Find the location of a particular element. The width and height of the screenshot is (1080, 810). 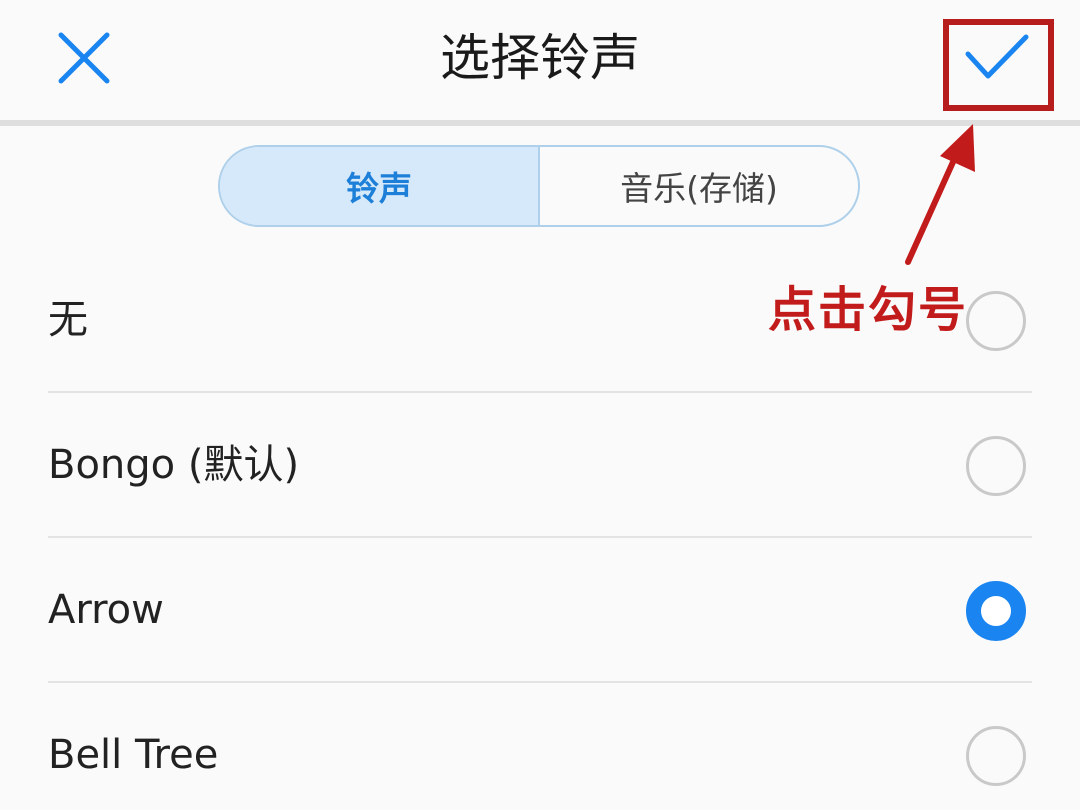

tab-music-storage: 音乐(存储) is located at coordinates (699, 186).